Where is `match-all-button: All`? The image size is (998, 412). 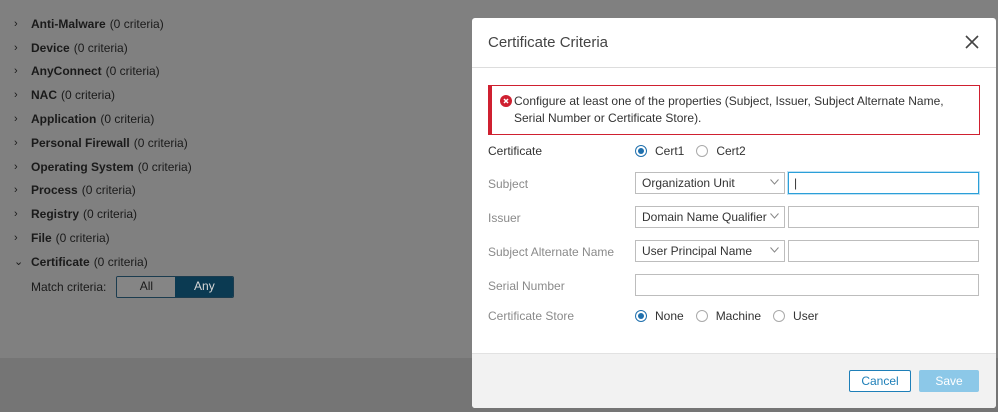 match-all-button: All is located at coordinates (146, 287).